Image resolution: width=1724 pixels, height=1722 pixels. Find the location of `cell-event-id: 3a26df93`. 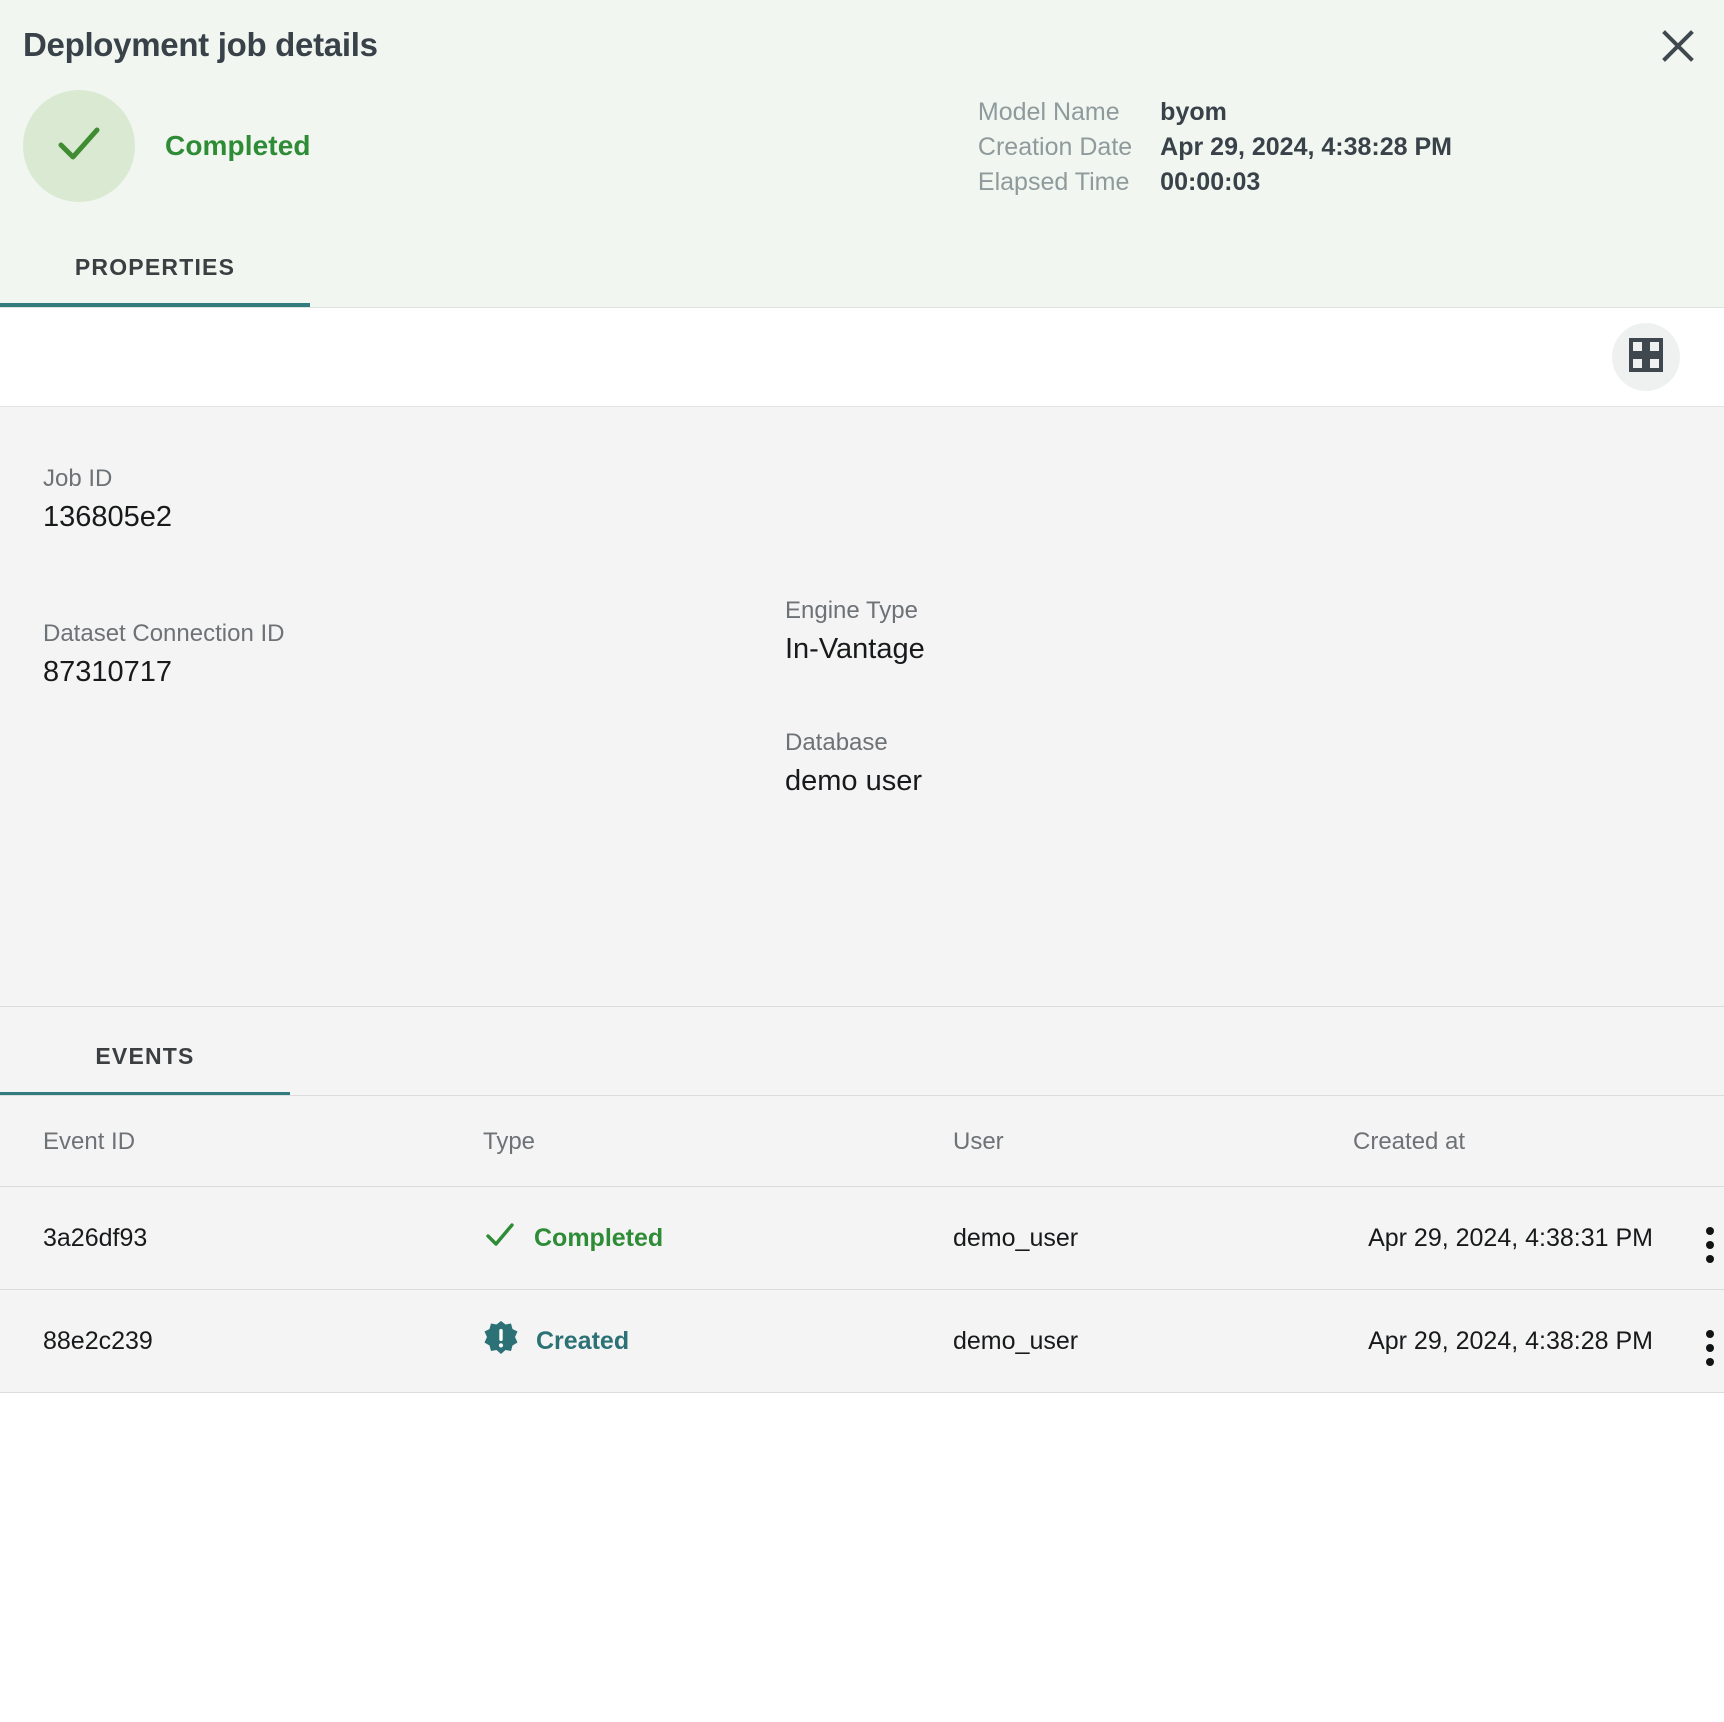

cell-event-id: 3a26df93 is located at coordinates (241, 1238).